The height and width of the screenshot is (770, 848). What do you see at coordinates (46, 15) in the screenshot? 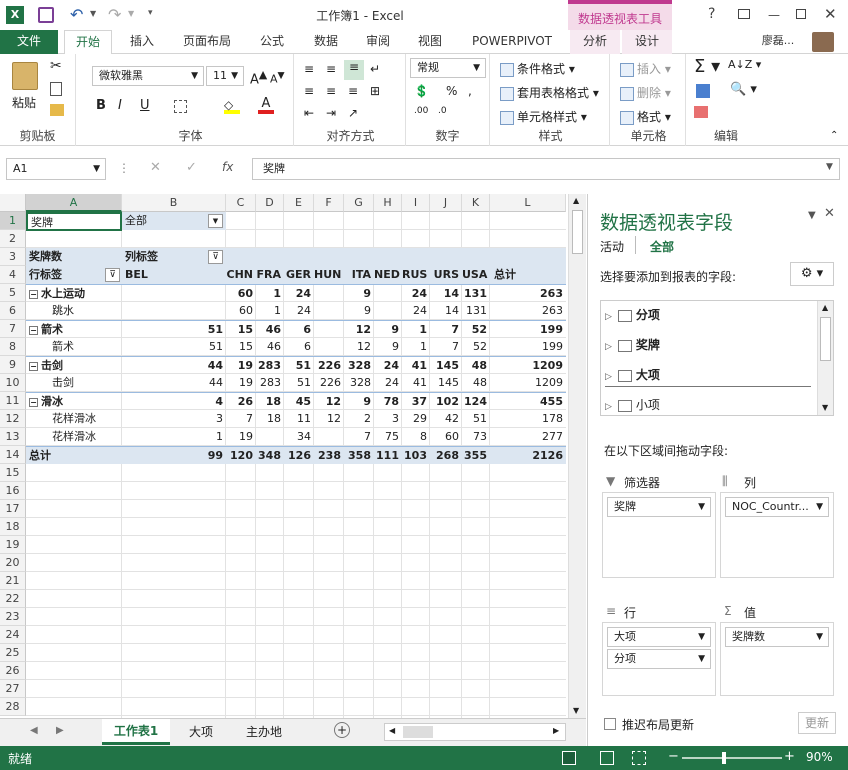
I see `save-icon` at bounding box center [46, 15].